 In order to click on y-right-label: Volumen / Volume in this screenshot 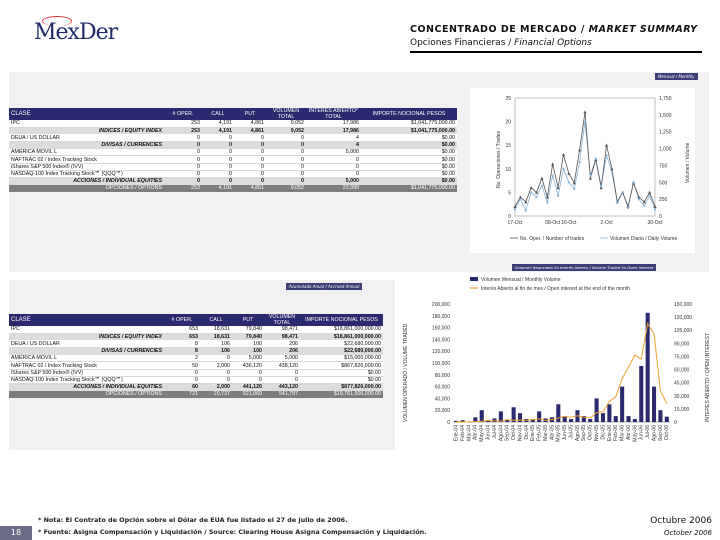, I will do `click(688, 162)`.